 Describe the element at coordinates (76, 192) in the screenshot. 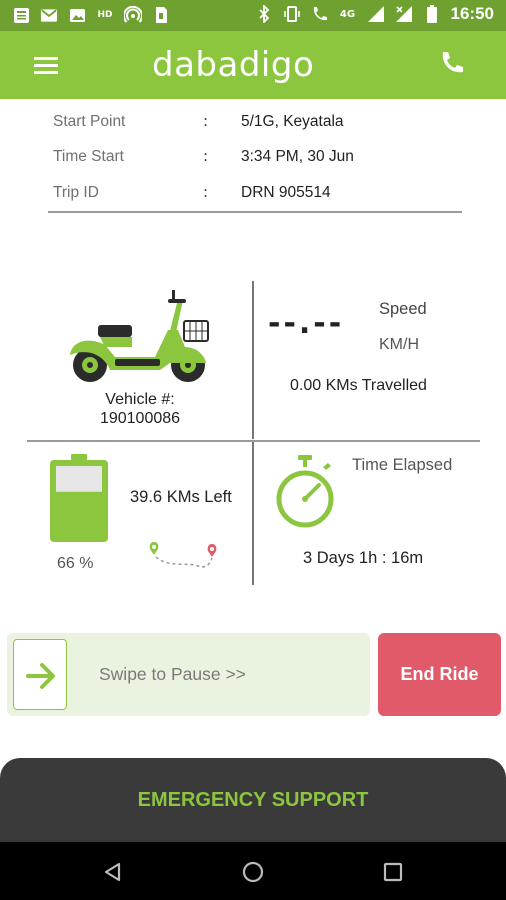

I see `trip-label: Trip ID` at that location.